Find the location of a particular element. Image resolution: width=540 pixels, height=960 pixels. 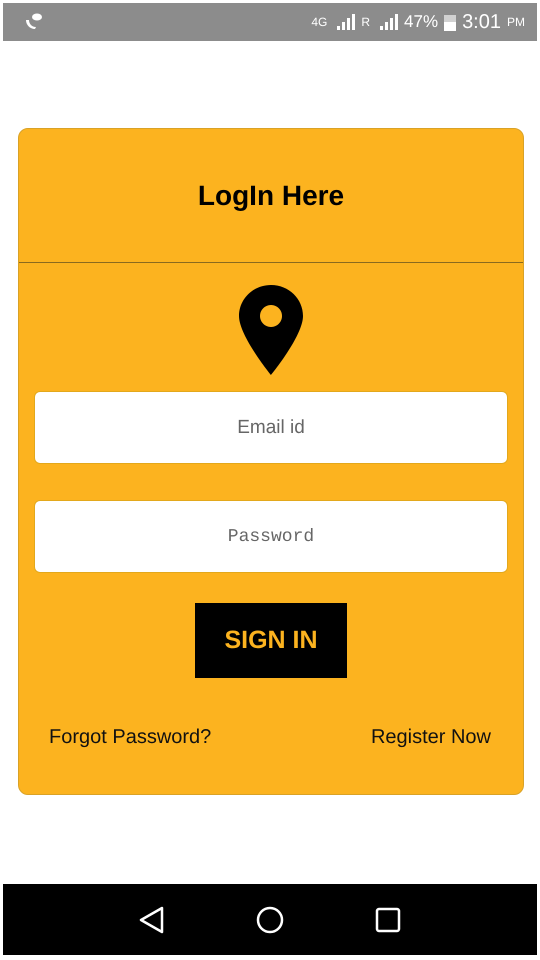

back-icon is located at coordinates (151, 920).